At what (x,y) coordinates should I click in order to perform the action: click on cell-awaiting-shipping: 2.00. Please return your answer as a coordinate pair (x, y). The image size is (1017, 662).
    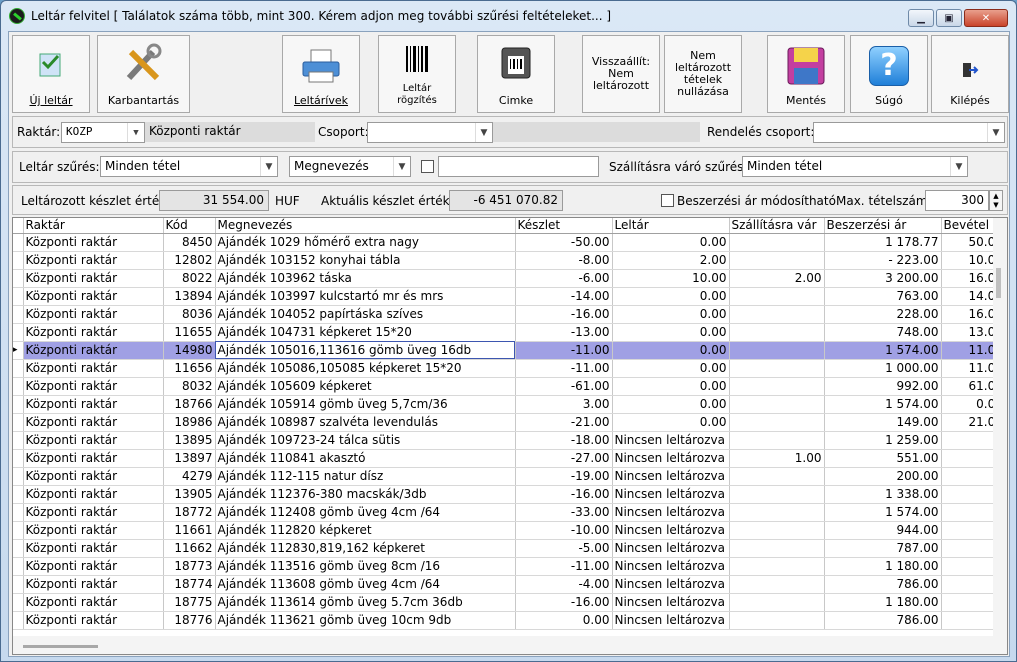
    Looking at the image, I should click on (777, 278).